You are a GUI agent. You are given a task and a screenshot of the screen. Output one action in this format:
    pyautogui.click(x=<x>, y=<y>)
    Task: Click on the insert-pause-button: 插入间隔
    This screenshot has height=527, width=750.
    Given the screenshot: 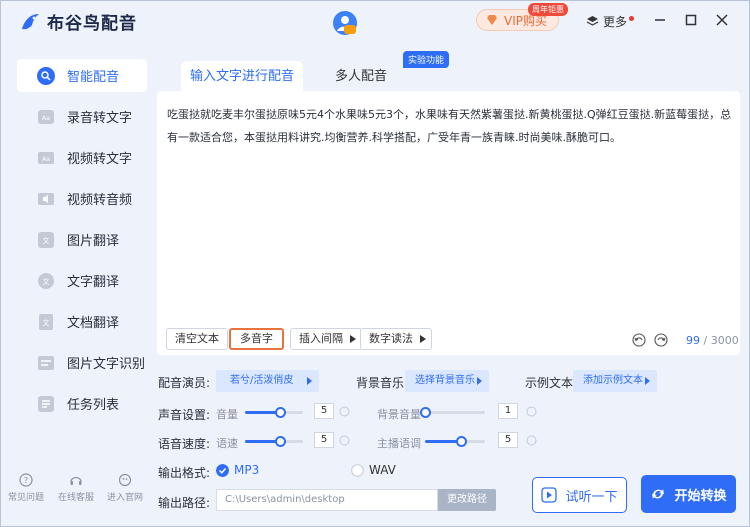 What is the action you would take?
    pyautogui.click(x=326, y=339)
    